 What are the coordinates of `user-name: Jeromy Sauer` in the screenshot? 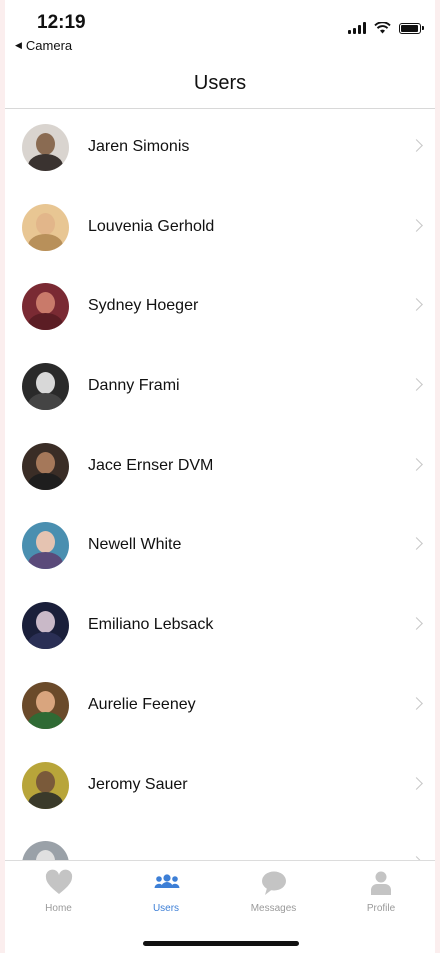 It's located at (138, 784).